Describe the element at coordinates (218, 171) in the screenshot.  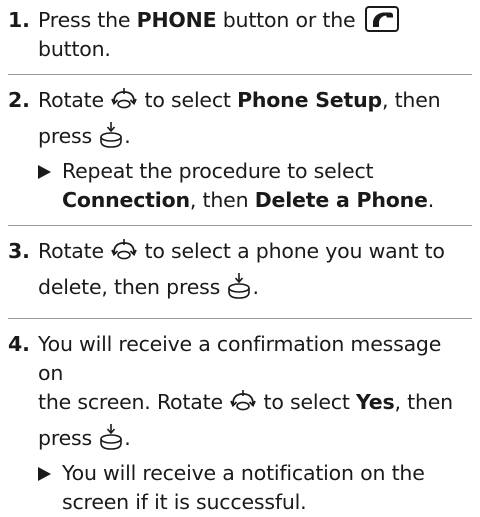
I see `sub-step-text: Repeat the procedure to select` at that location.